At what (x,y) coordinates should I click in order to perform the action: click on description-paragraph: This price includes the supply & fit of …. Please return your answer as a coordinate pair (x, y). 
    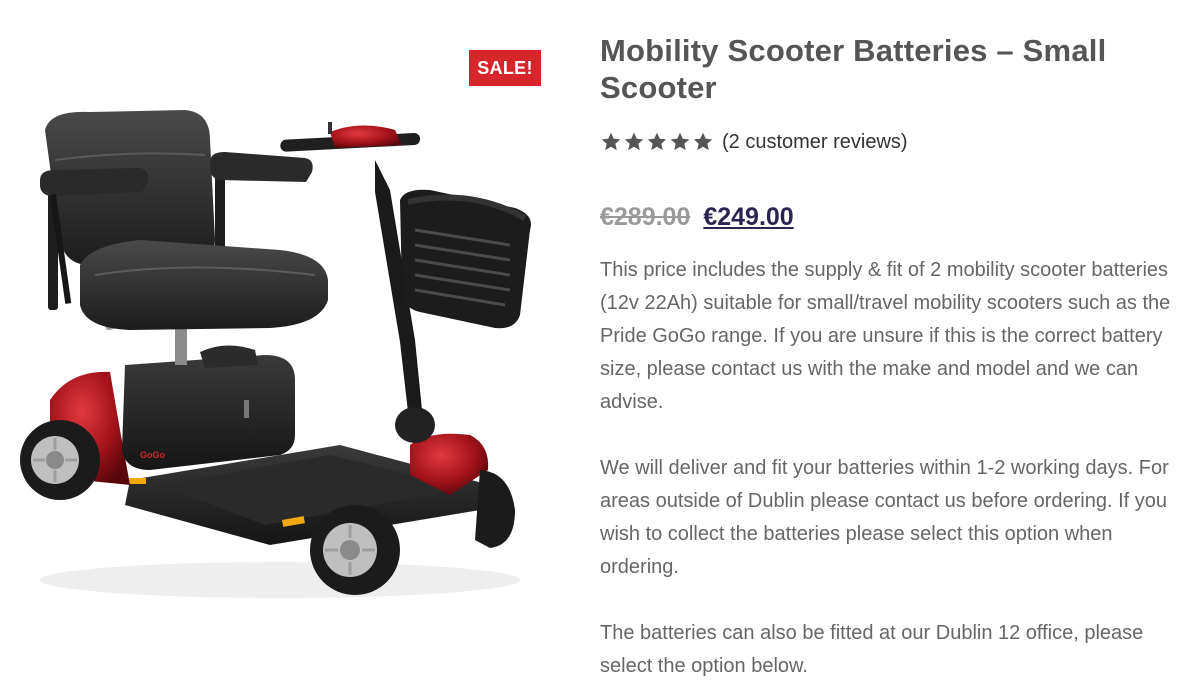
    Looking at the image, I should click on (885, 336).